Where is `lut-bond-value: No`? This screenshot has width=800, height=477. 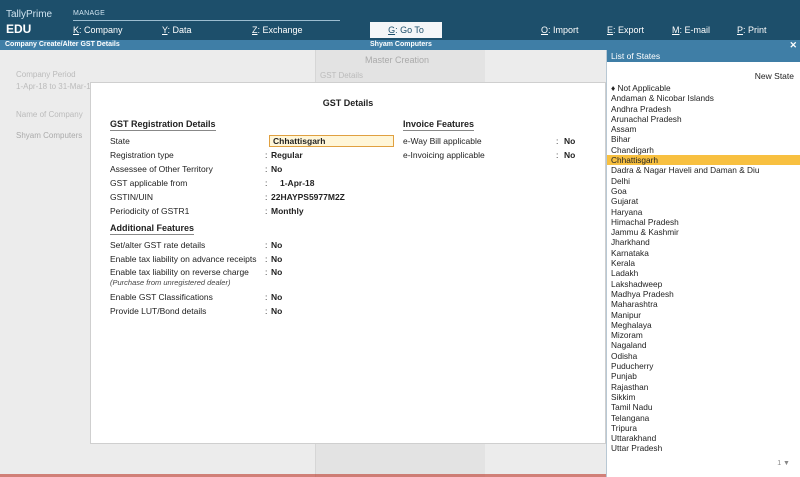
lut-bond-value: No is located at coordinates (276, 311).